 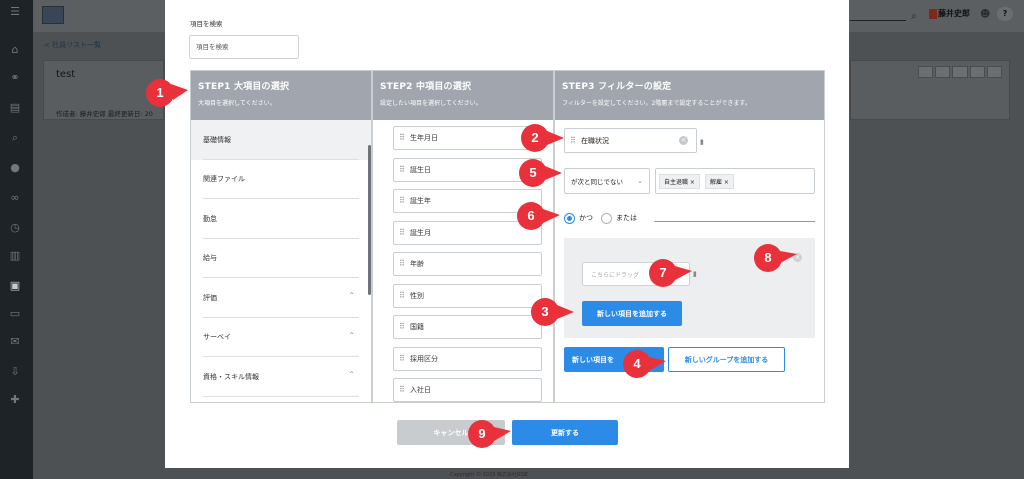 I want to click on category-label: 給与, so click(x=210, y=258).